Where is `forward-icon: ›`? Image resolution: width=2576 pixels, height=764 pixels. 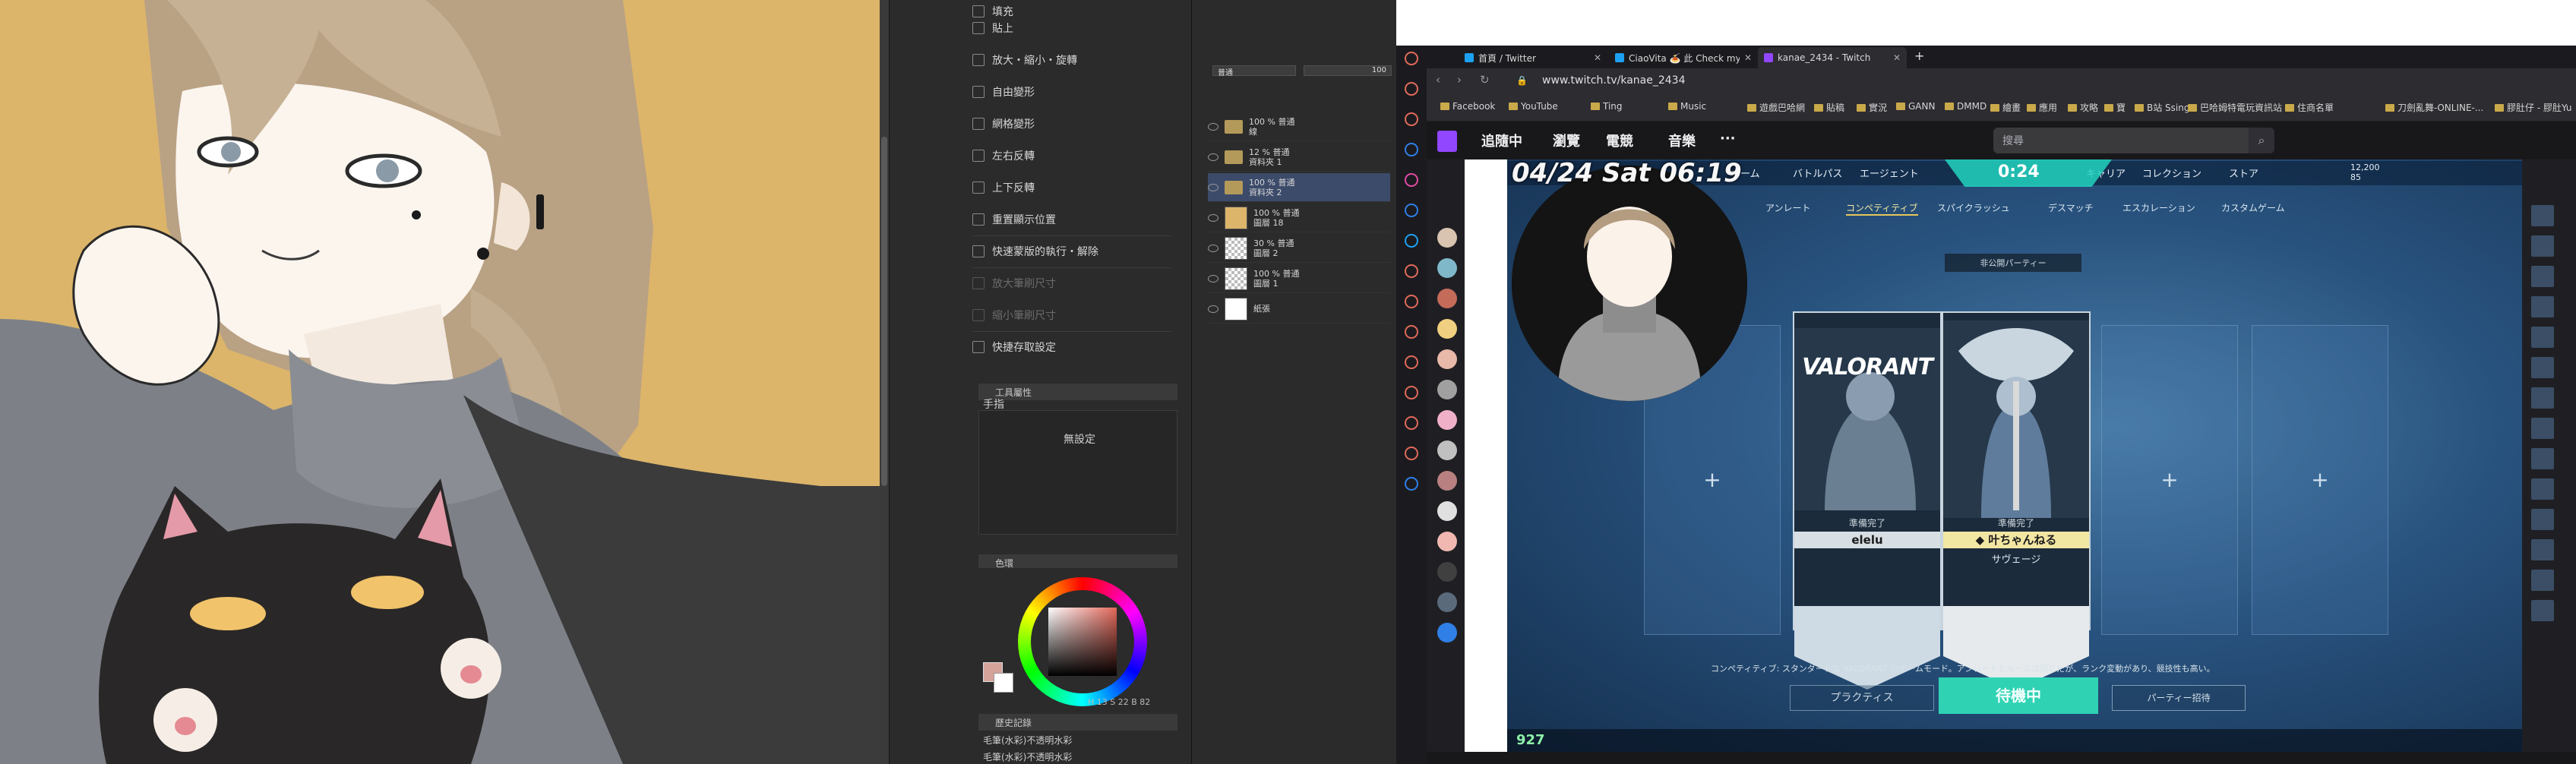 forward-icon: › is located at coordinates (1459, 80).